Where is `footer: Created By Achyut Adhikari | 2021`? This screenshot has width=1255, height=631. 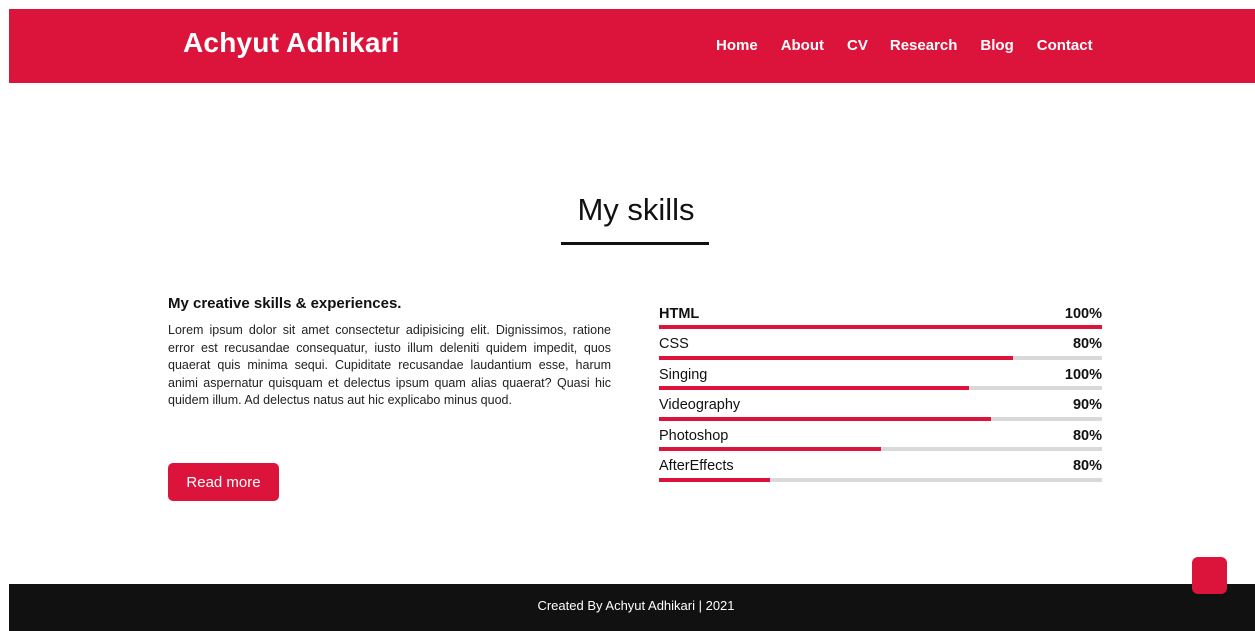 footer: Created By Achyut Adhikari | 2021 is located at coordinates (632, 607).